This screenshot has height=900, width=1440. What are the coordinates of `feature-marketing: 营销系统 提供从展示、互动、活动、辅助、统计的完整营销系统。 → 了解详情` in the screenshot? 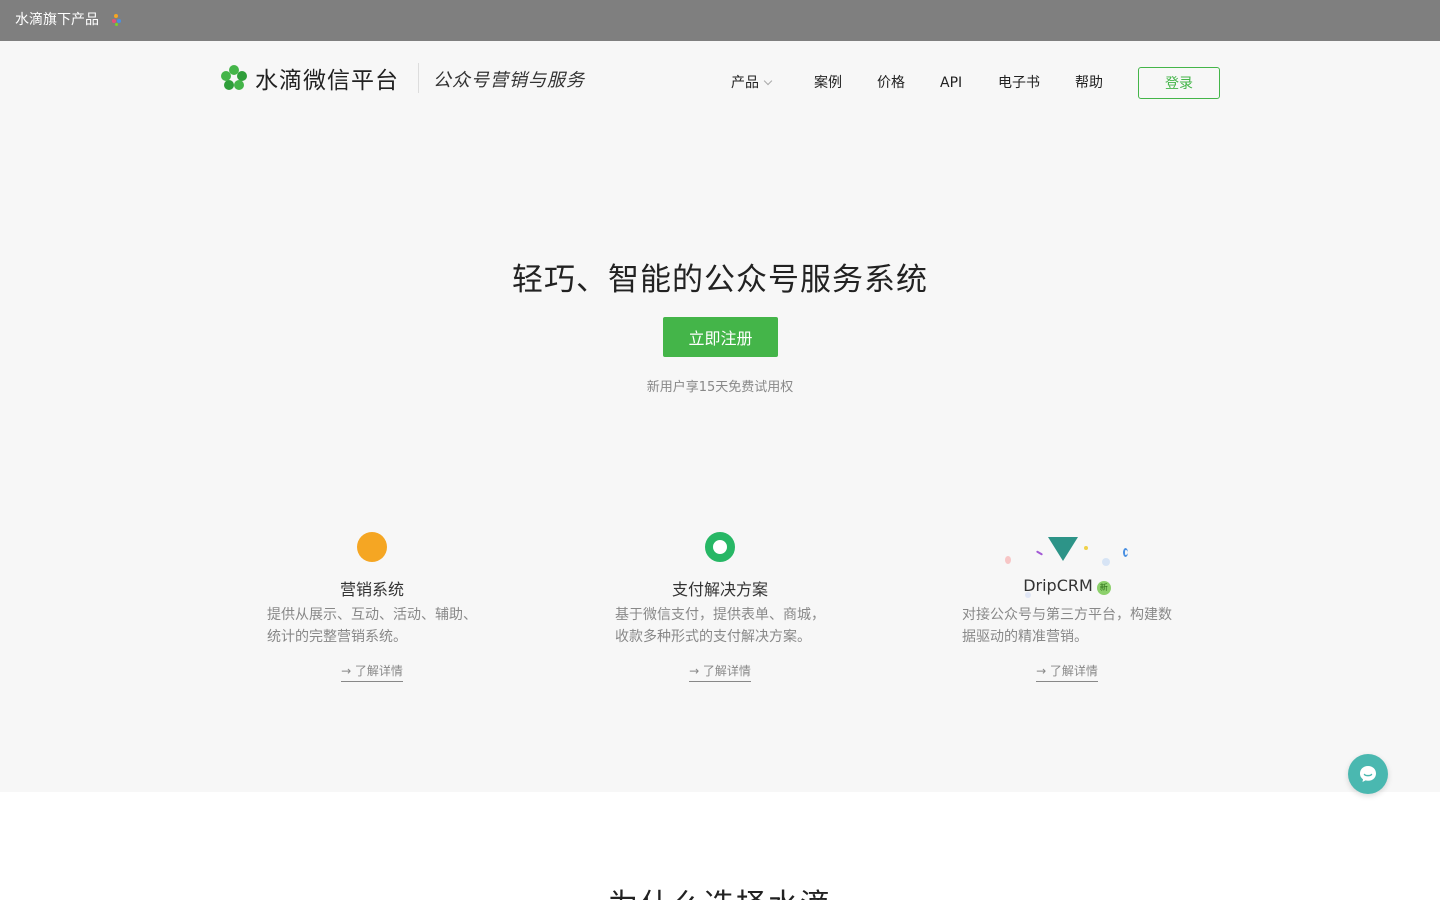 It's located at (372, 606).